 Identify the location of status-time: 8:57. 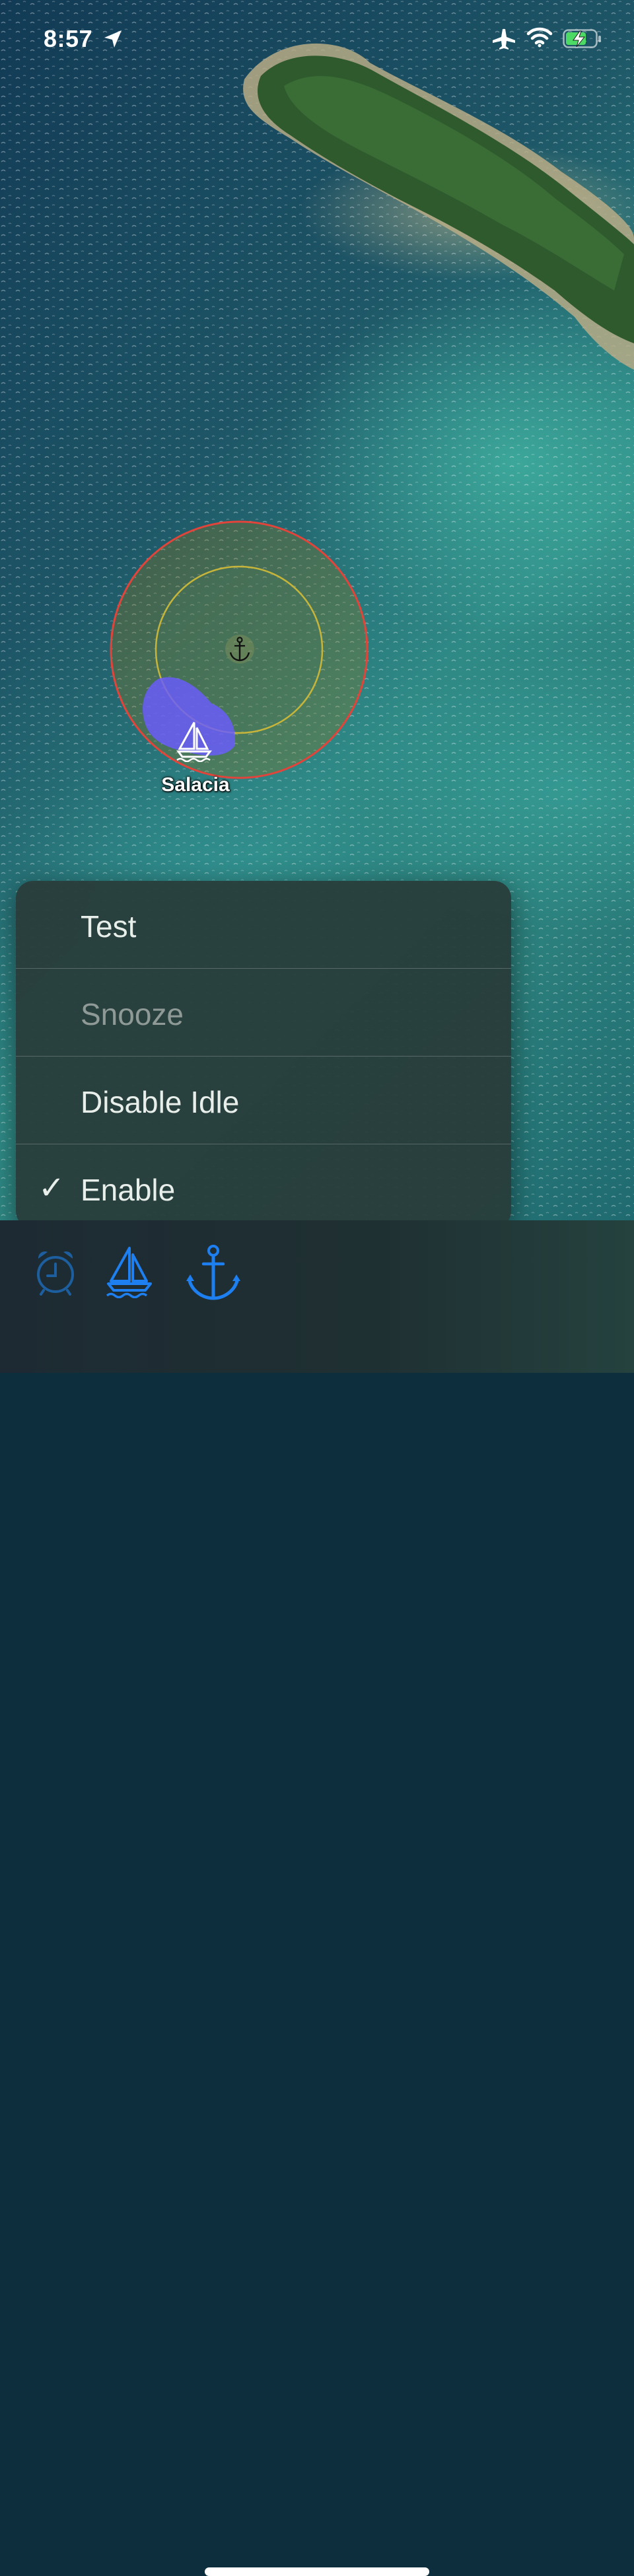
(68, 39).